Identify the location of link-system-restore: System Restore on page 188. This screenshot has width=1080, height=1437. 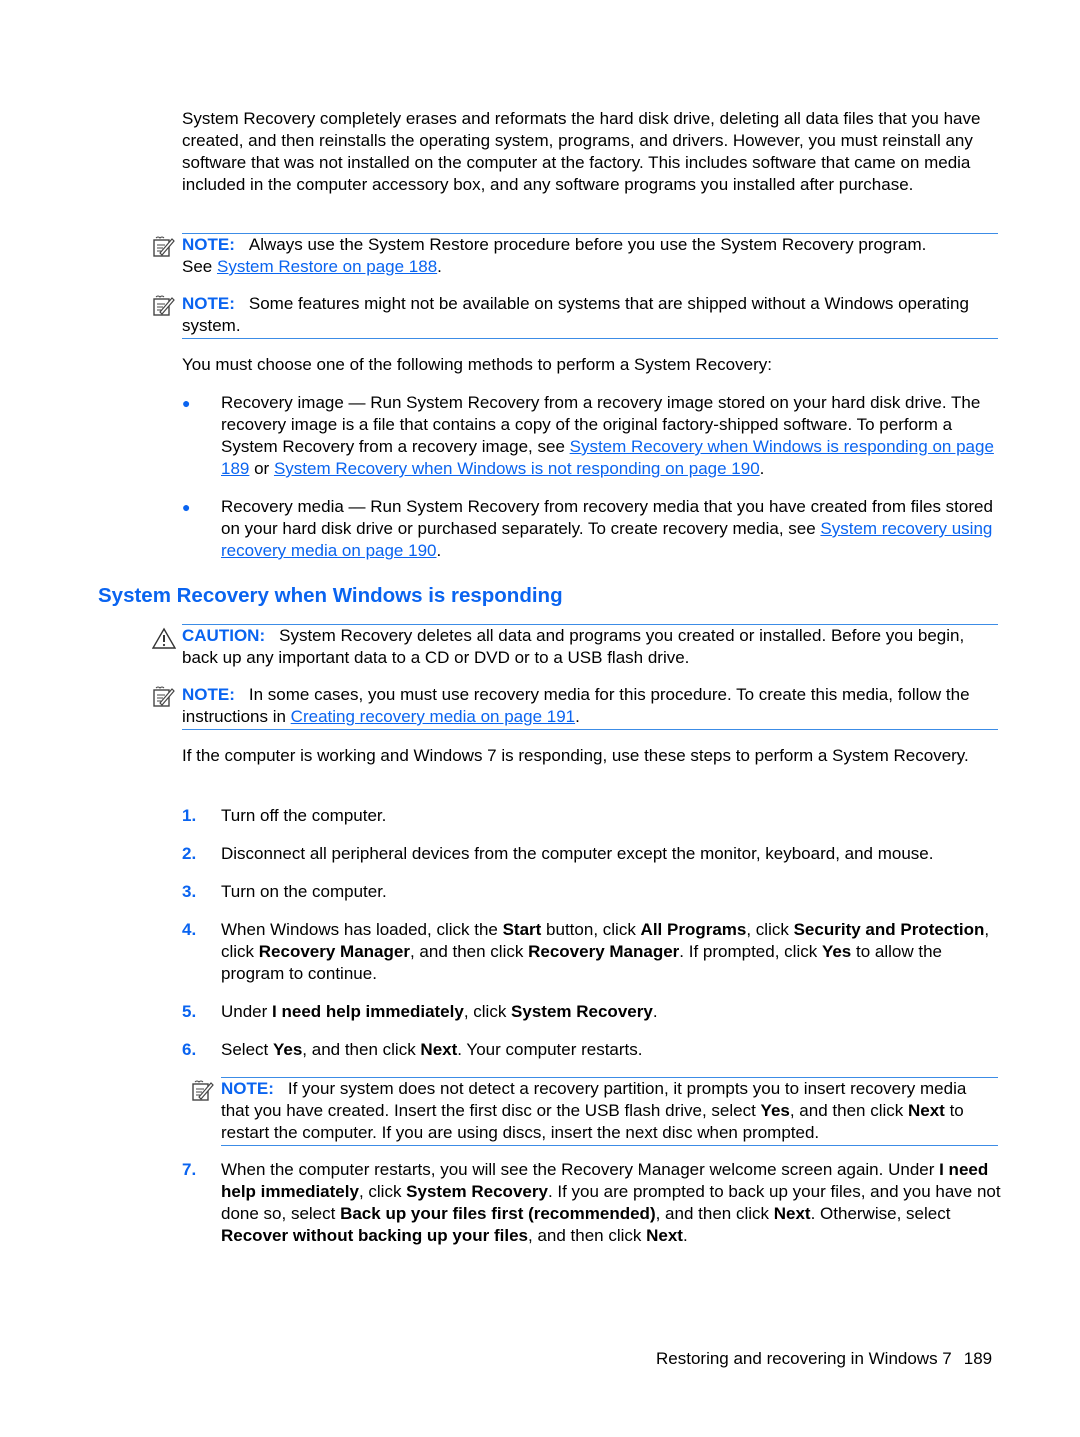
(327, 266).